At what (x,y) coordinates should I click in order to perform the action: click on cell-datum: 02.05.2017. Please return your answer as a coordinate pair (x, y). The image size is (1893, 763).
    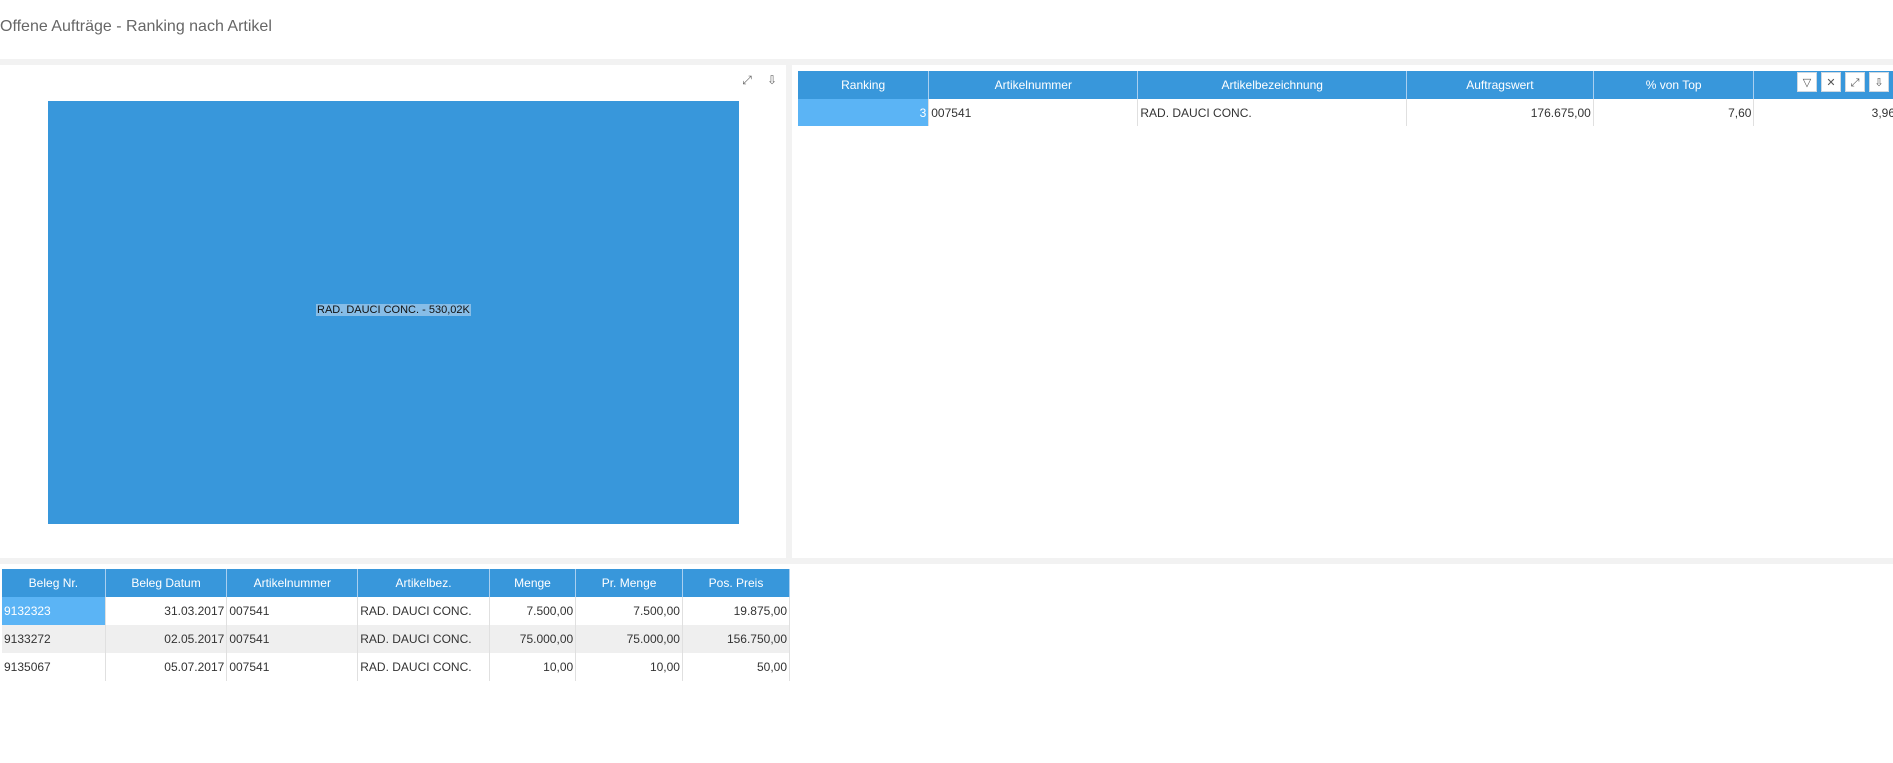
    Looking at the image, I should click on (166, 639).